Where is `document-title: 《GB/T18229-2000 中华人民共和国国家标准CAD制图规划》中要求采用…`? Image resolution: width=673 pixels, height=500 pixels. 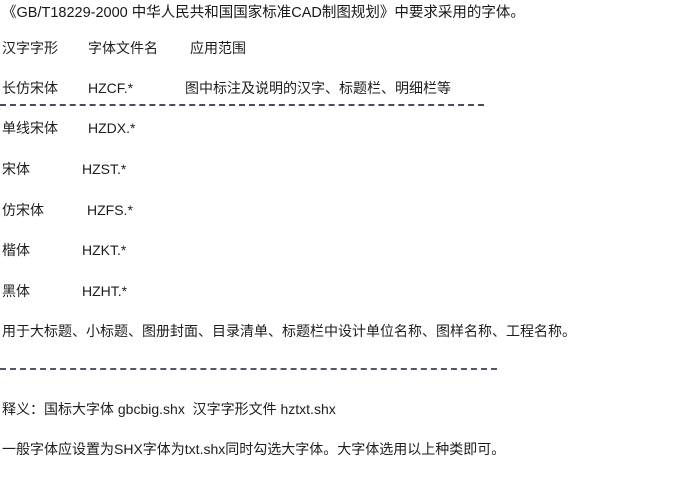 document-title: 《GB/T18229-2000 中华人民共和国国家标准CAD制图规划》中要求采用… is located at coordinates (263, 13).